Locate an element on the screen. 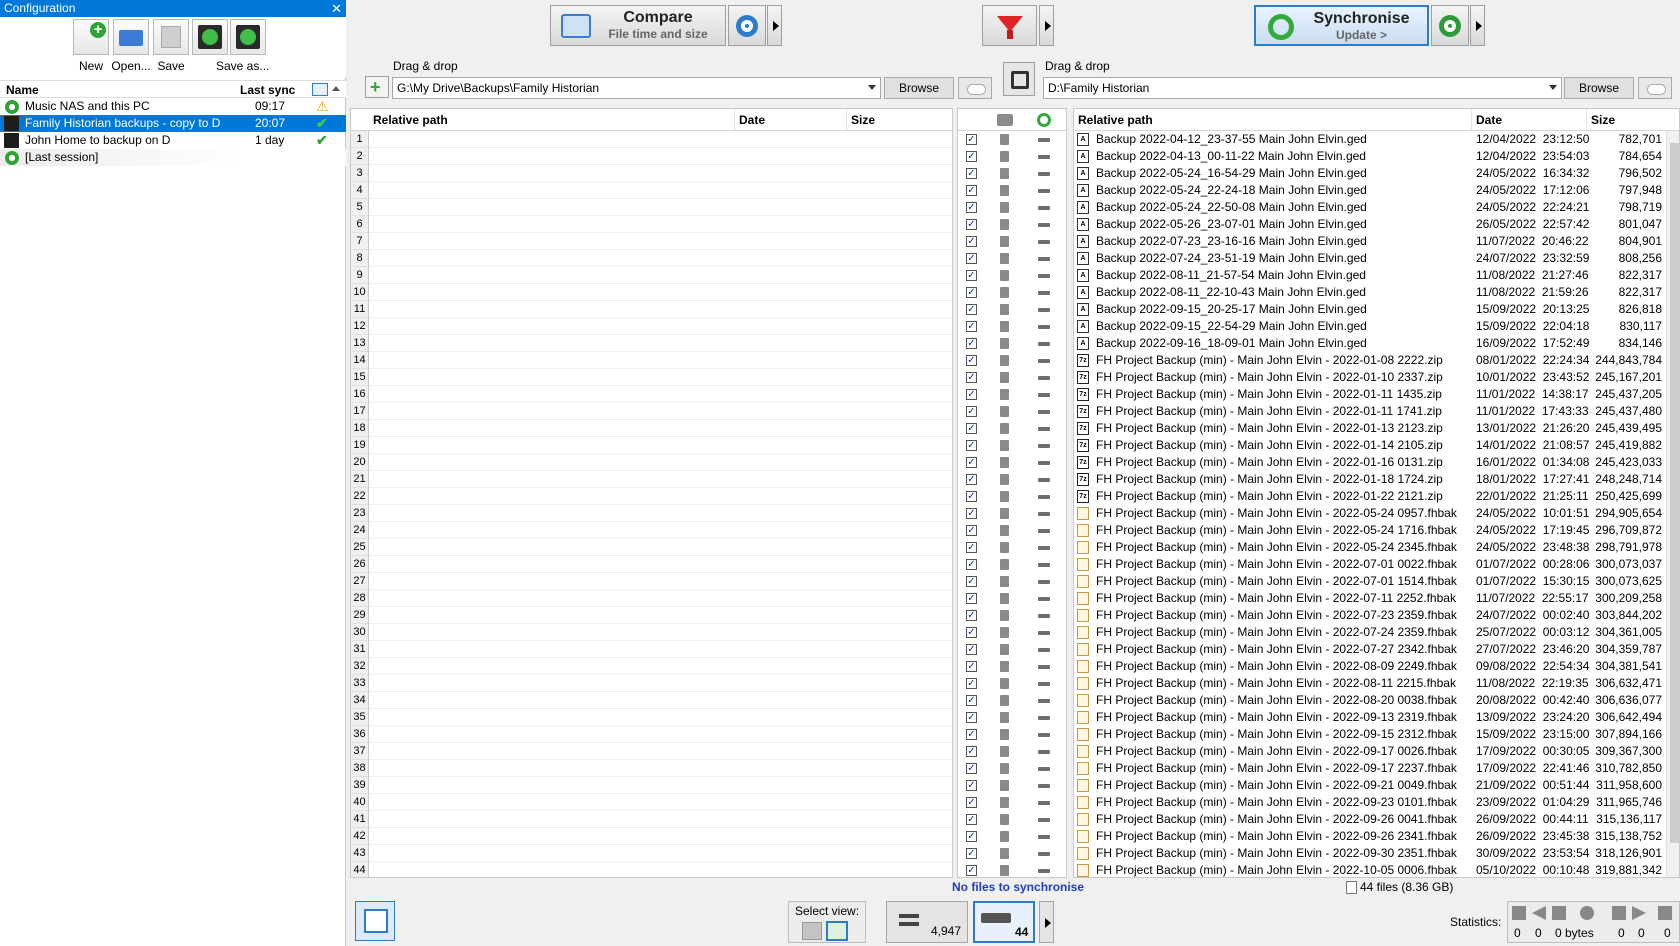 This screenshot has height=946, width=1680. column-header-size: Size is located at coordinates (899, 120).